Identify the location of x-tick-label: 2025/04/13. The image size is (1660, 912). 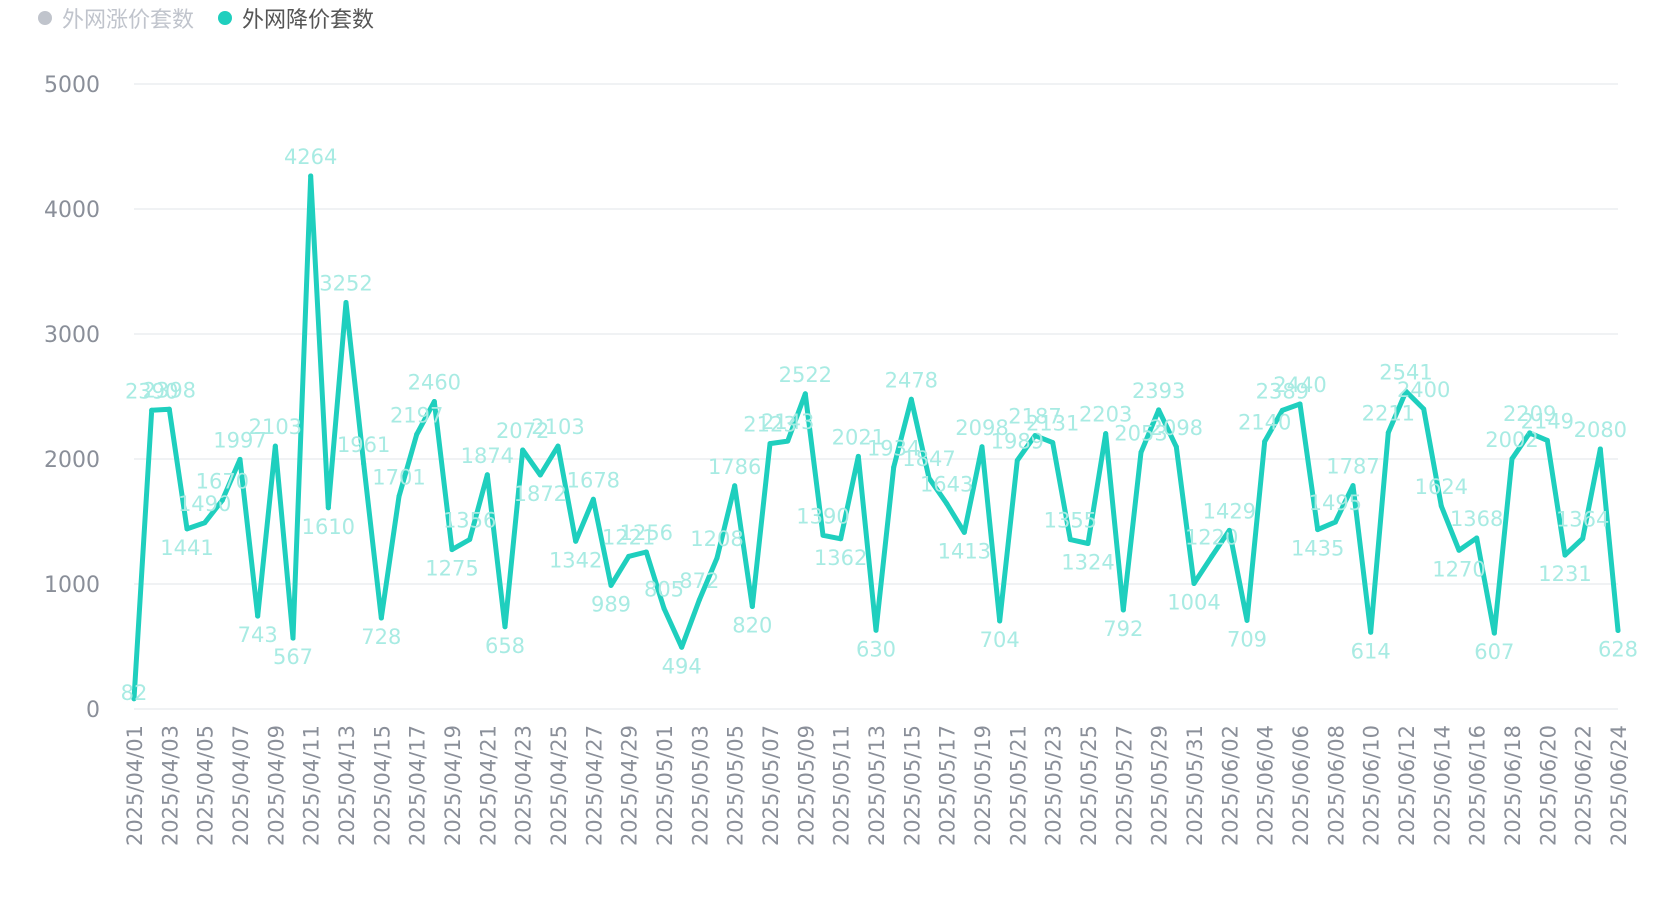
(347, 785).